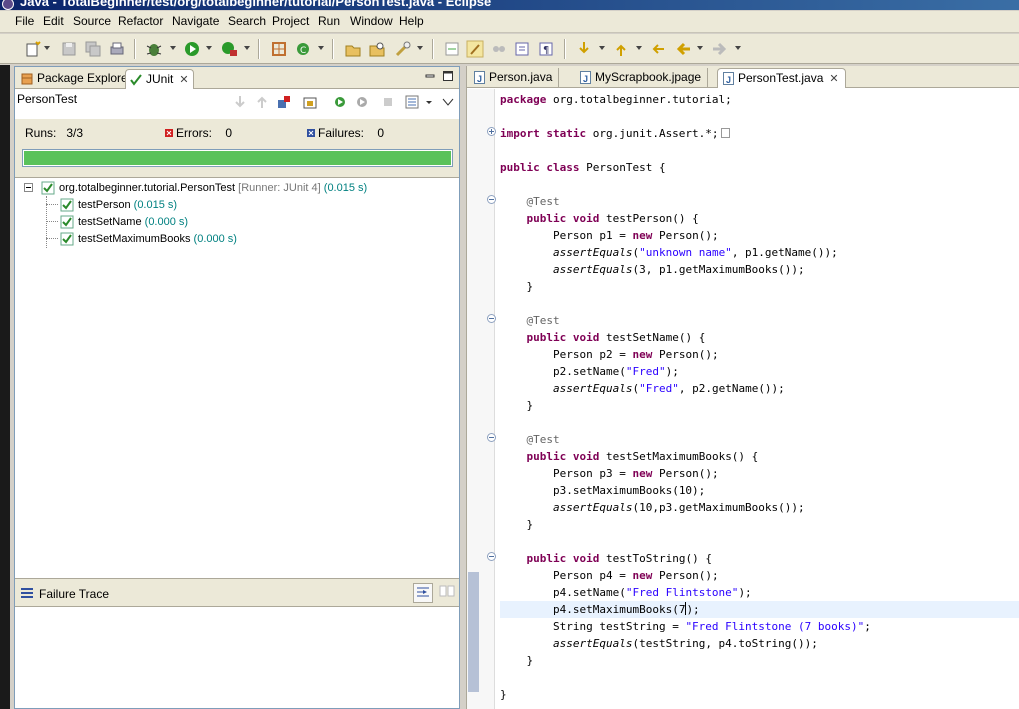 The image size is (1019, 709). Describe the element at coordinates (340, 102) in the screenshot. I see `rerun-test-icon` at that location.